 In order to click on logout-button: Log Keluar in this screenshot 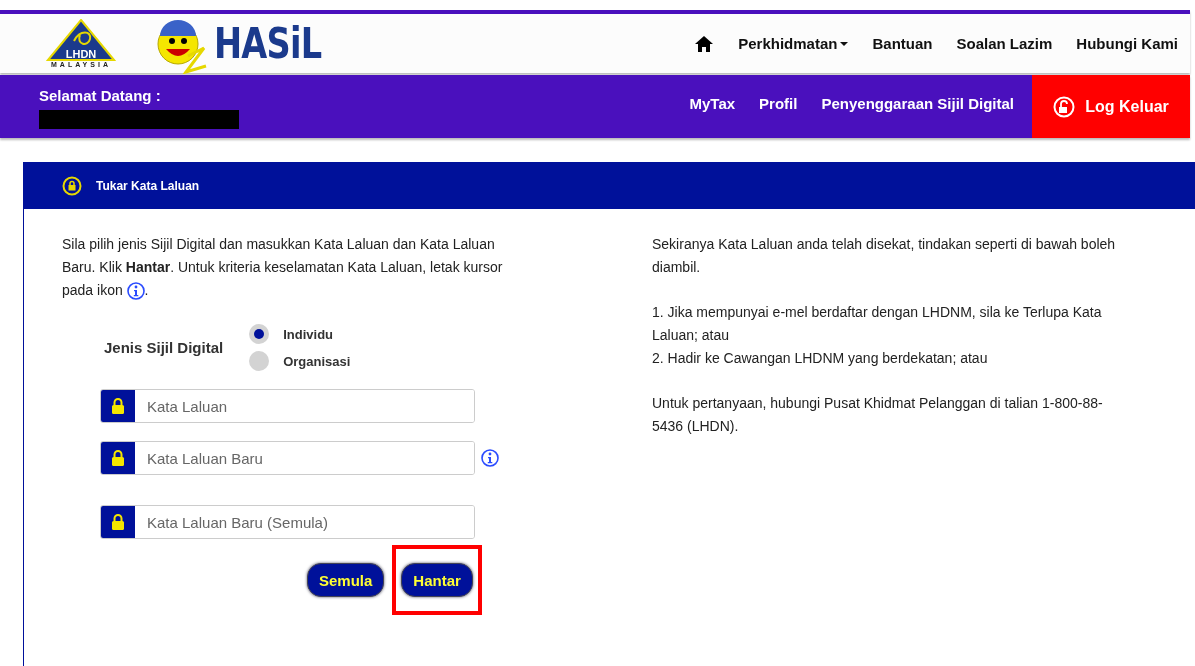, I will do `click(1111, 106)`.